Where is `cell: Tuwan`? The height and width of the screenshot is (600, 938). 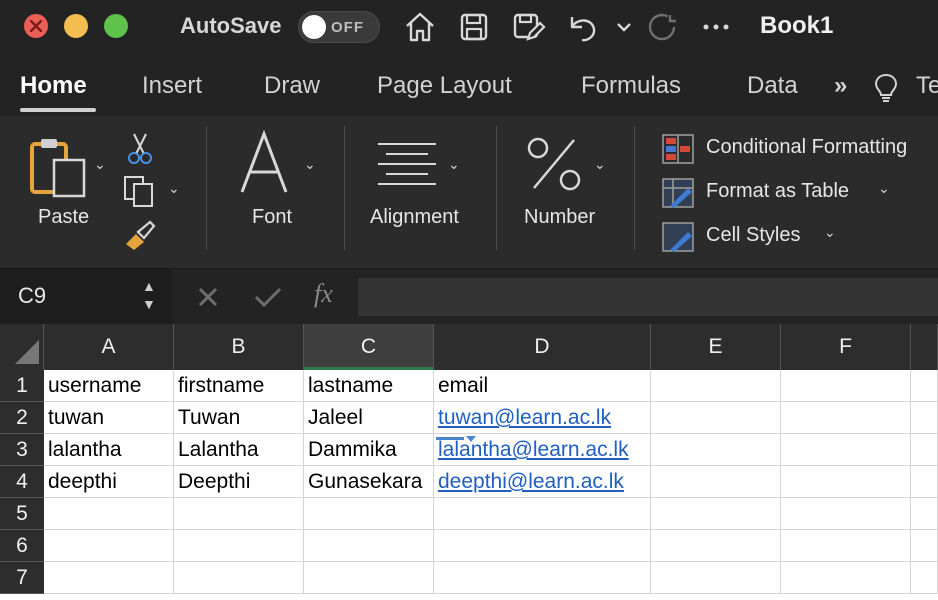 cell: Tuwan is located at coordinates (239, 418).